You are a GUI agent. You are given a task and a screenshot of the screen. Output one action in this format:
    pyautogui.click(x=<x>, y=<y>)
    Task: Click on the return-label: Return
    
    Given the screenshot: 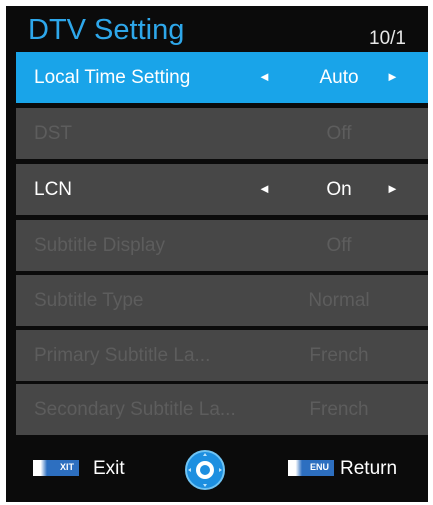 What is the action you would take?
    pyautogui.click(x=368, y=469)
    